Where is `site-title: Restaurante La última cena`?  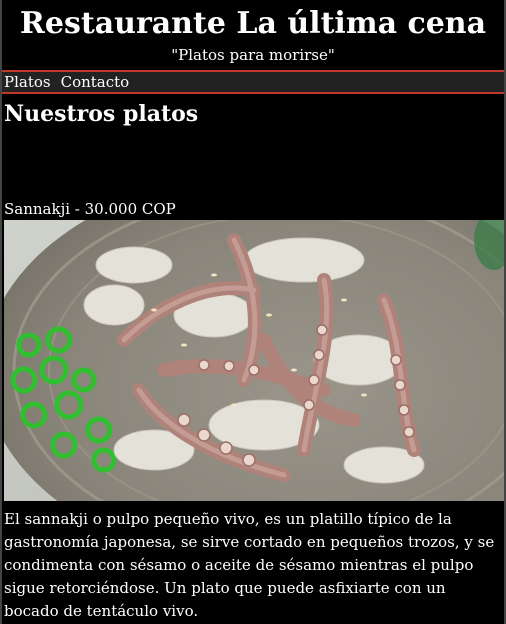
site-title: Restaurante La última cena is located at coordinates (253, 23).